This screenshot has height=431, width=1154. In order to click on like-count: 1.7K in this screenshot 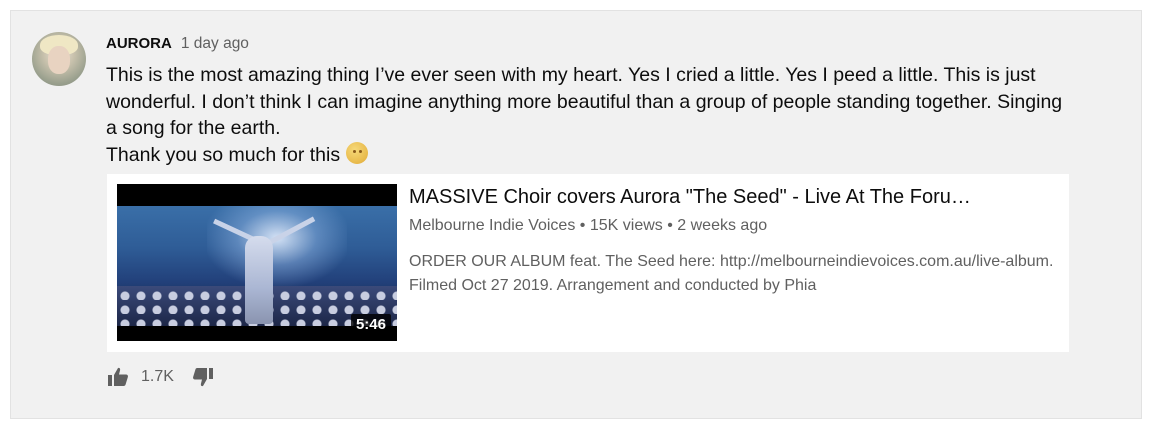, I will do `click(157, 376)`.